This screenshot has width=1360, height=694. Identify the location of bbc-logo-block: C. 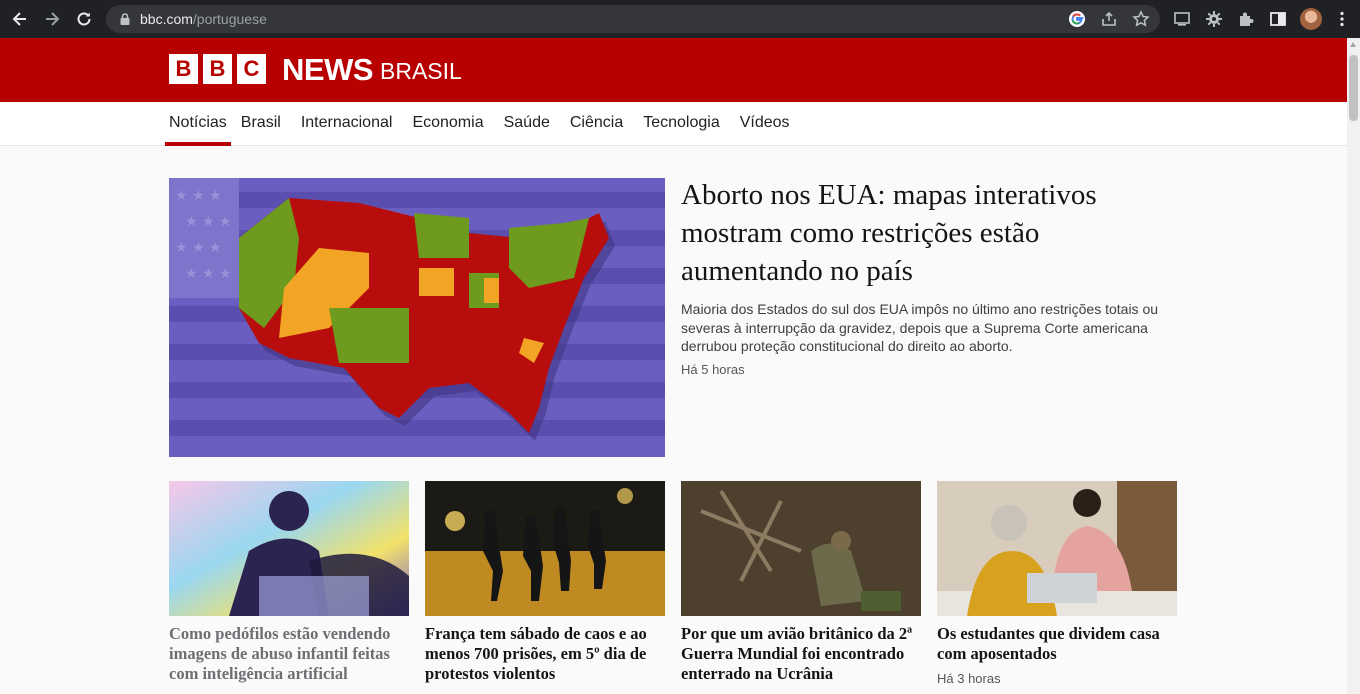
(251, 69).